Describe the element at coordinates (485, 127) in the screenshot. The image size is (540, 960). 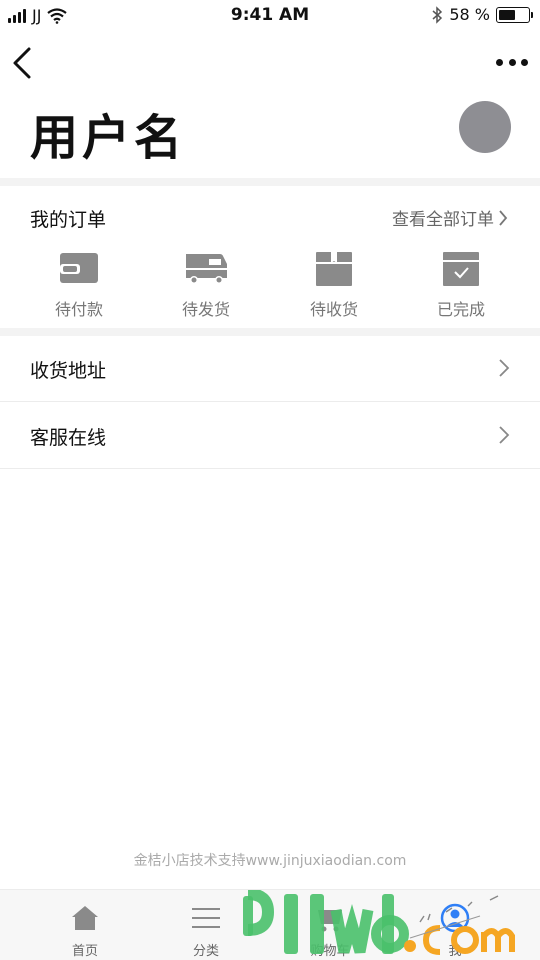
I see `avatar` at that location.